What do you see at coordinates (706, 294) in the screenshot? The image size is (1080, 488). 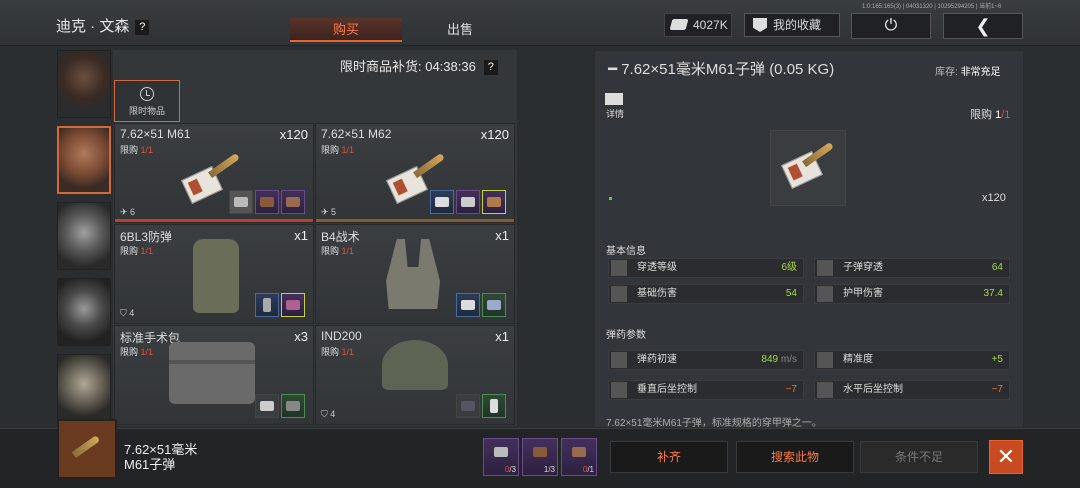 I see `stat-base-damage: 基础伤害 54` at bounding box center [706, 294].